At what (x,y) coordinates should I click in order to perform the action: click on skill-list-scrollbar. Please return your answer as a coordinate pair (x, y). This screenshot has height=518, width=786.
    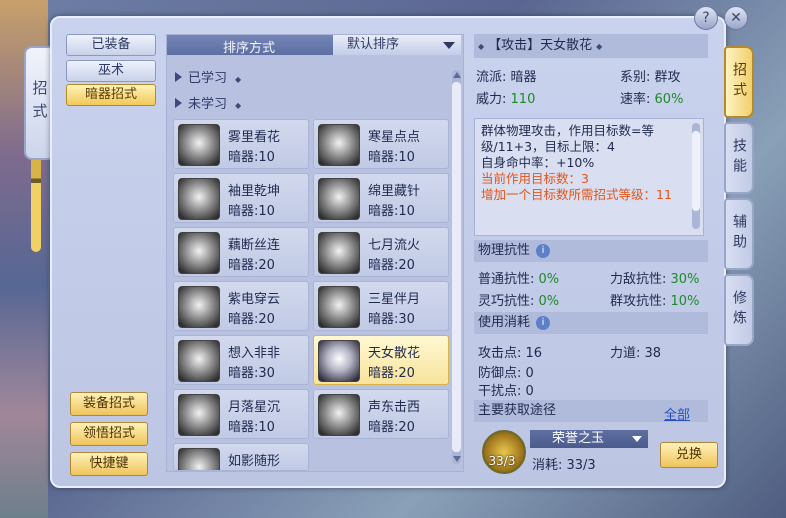
    Looking at the image, I should click on (456, 267).